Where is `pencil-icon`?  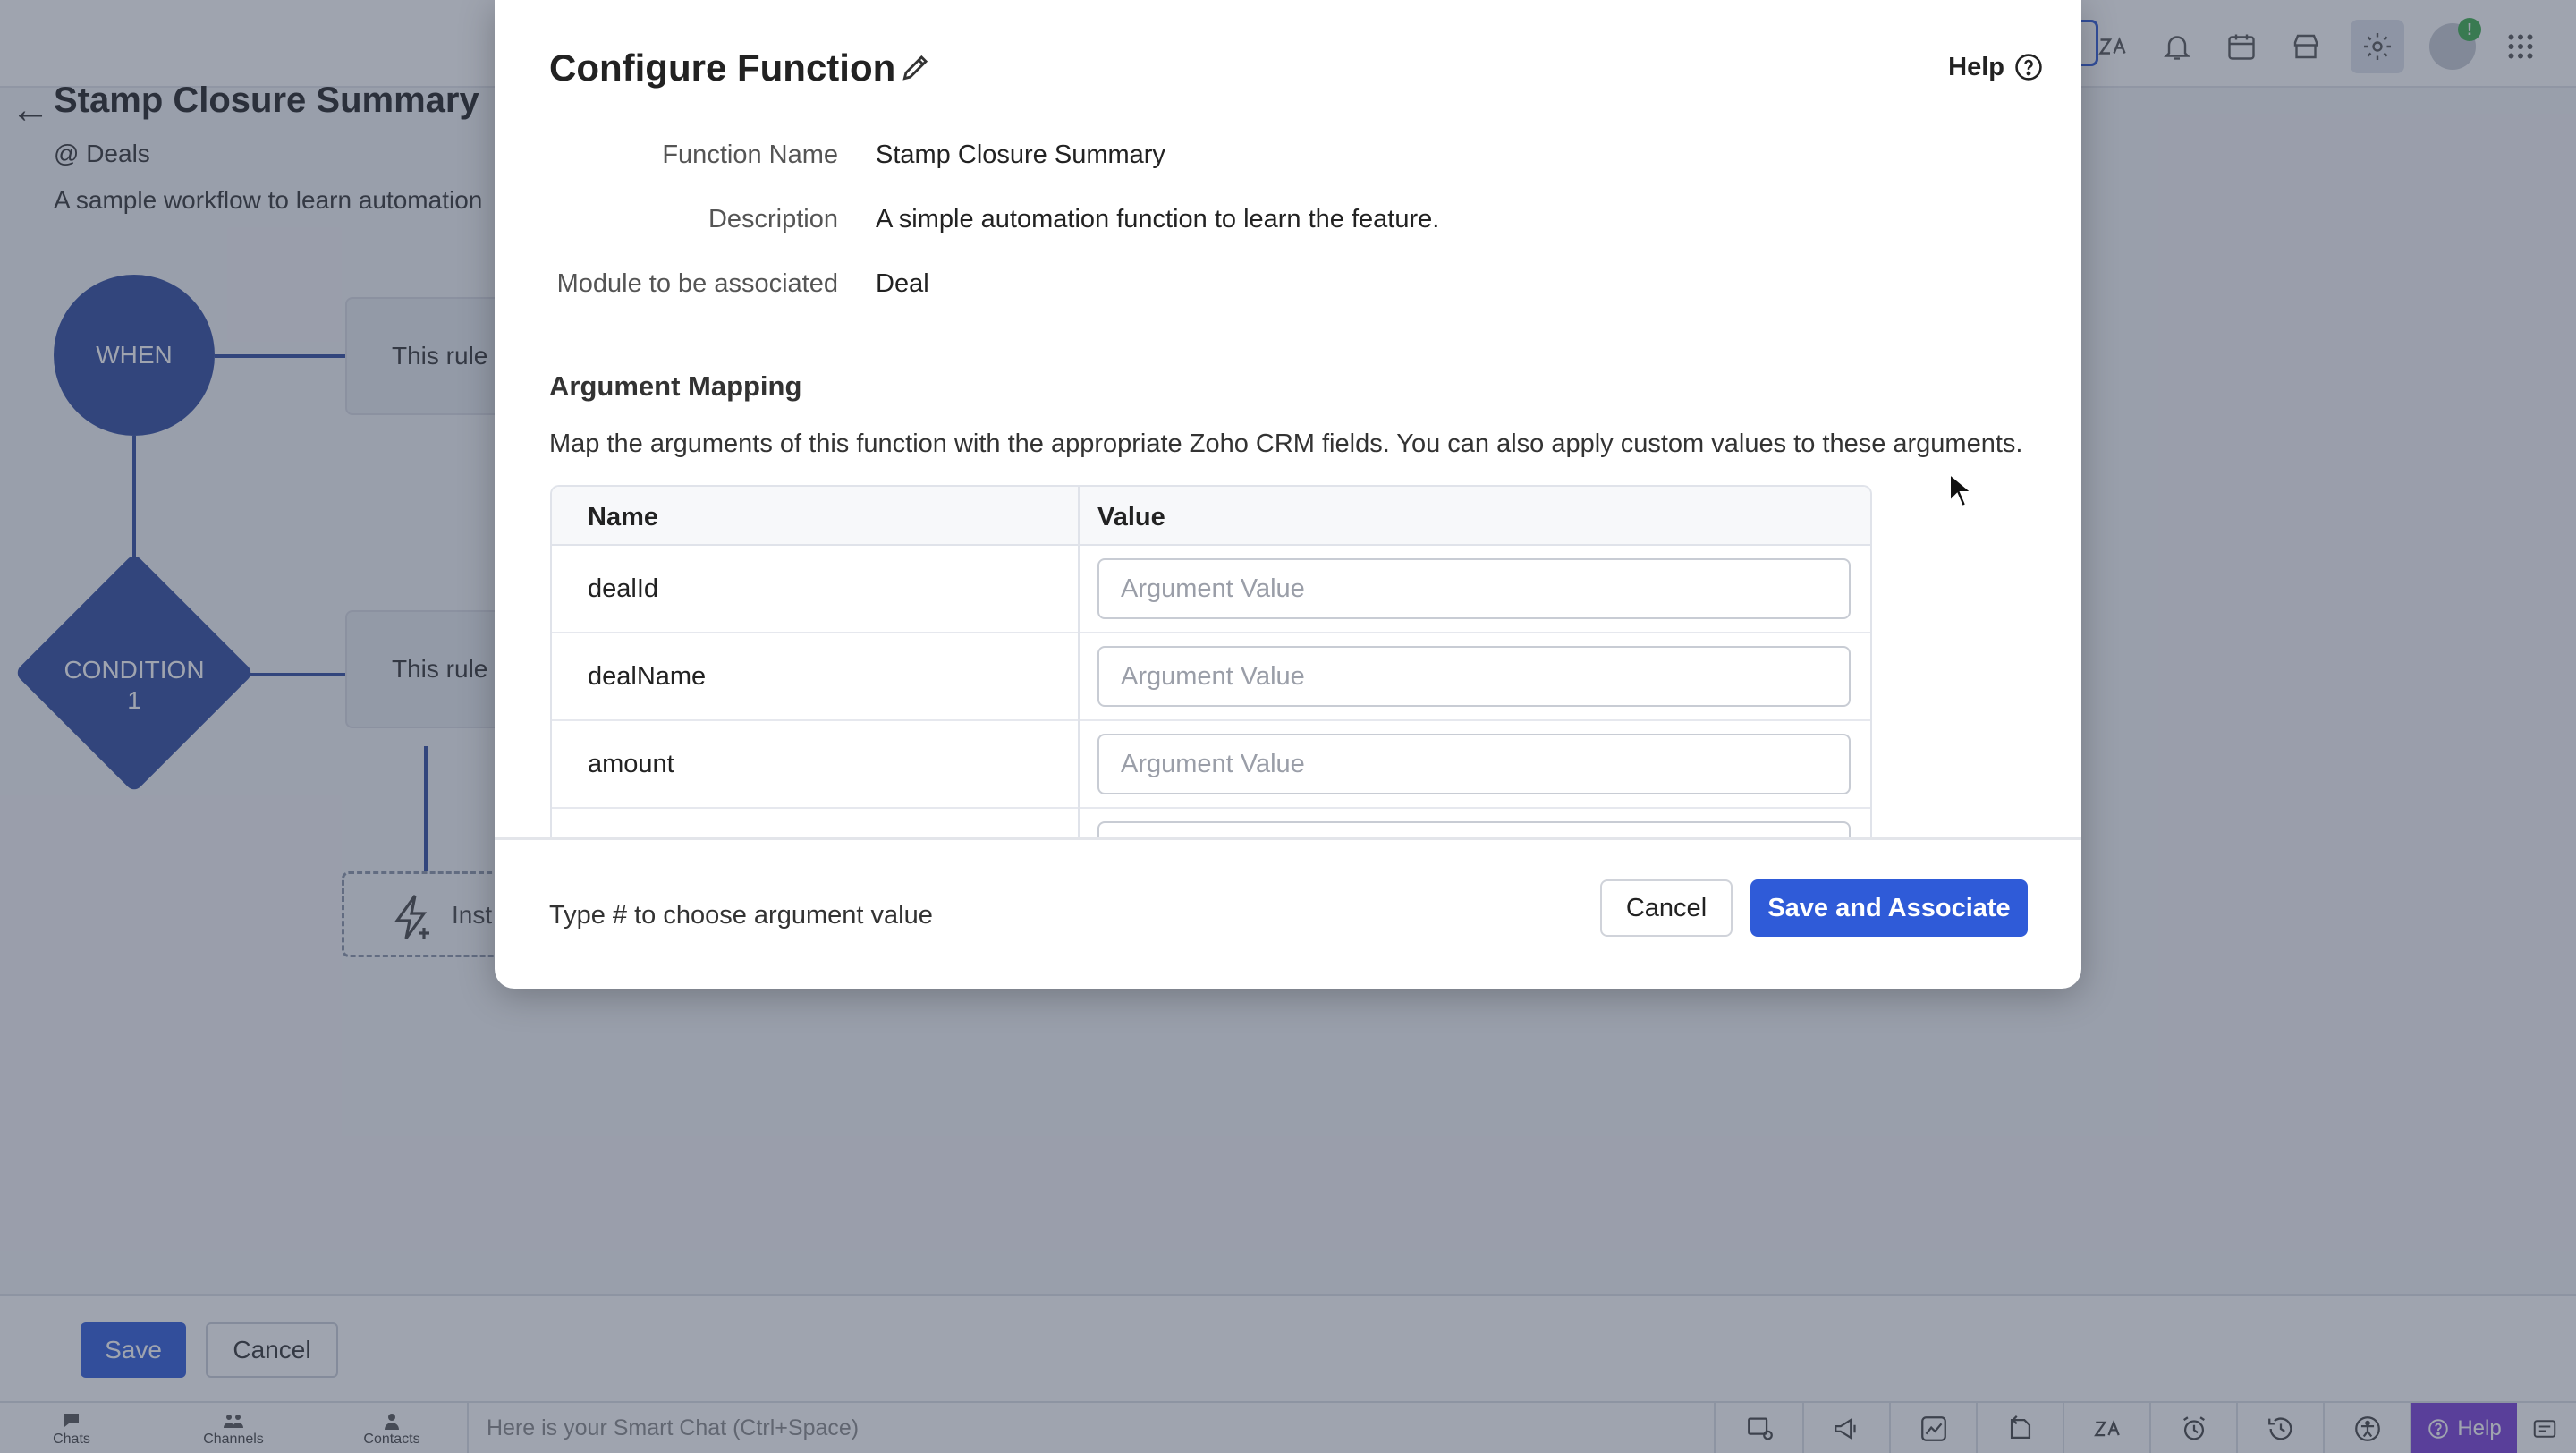
pencil-icon is located at coordinates (916, 67).